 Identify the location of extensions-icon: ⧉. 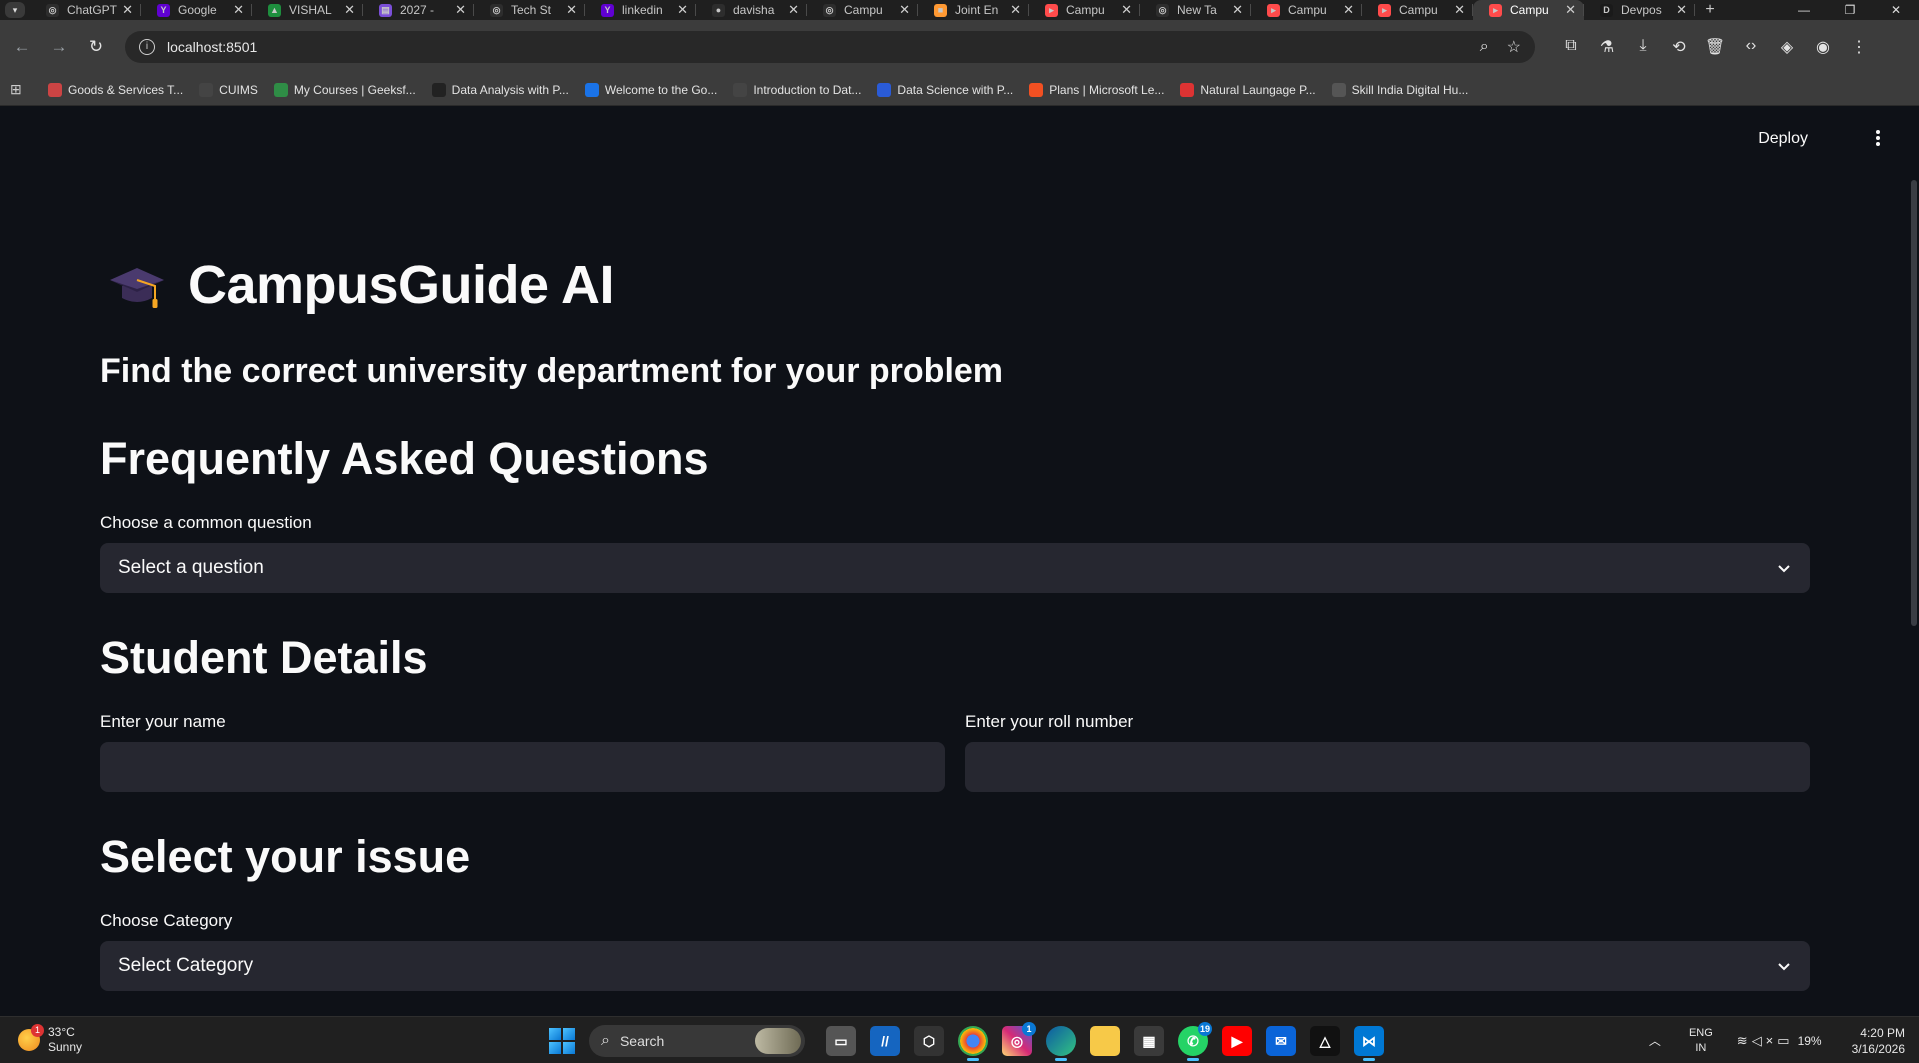
(1571, 47).